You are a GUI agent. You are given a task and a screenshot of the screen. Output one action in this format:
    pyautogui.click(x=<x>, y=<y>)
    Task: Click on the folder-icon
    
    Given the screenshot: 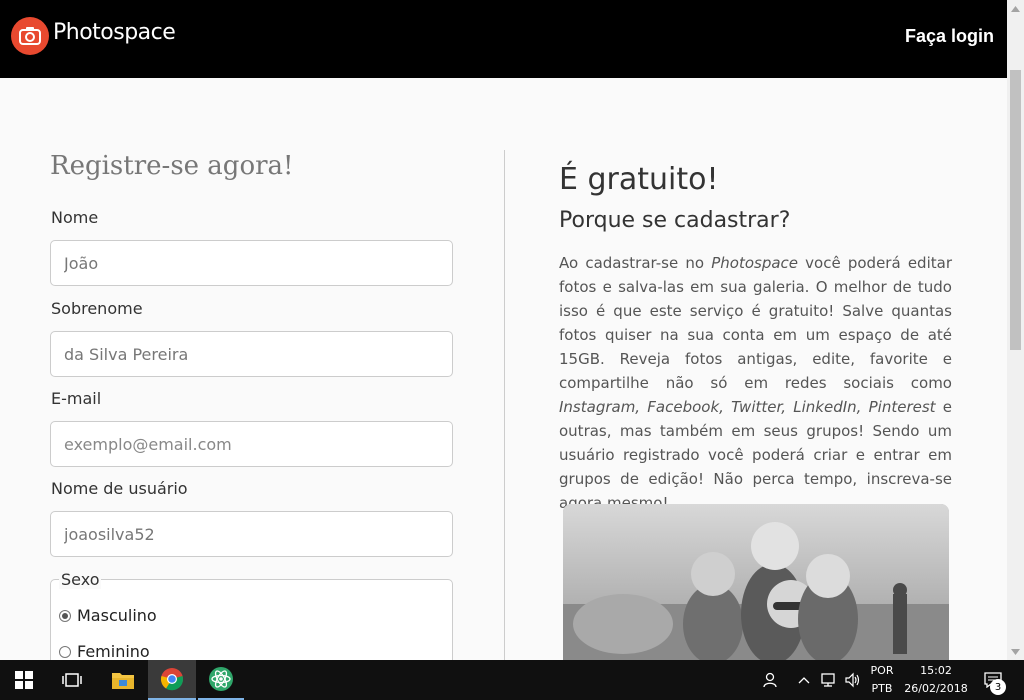 What is the action you would take?
    pyautogui.click(x=123, y=681)
    